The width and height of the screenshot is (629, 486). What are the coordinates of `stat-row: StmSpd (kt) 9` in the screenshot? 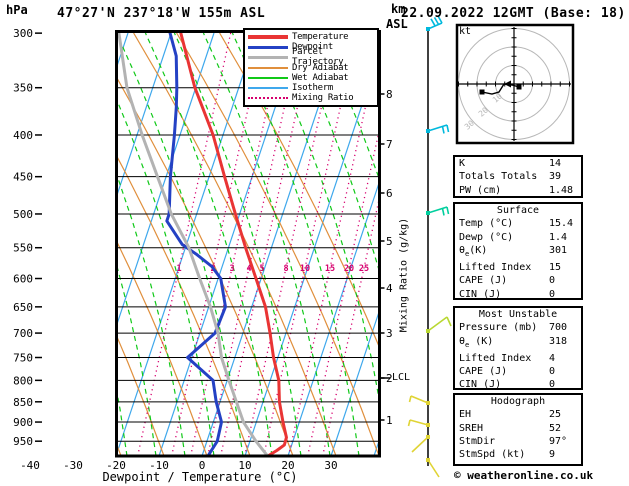 It's located at (518, 454).